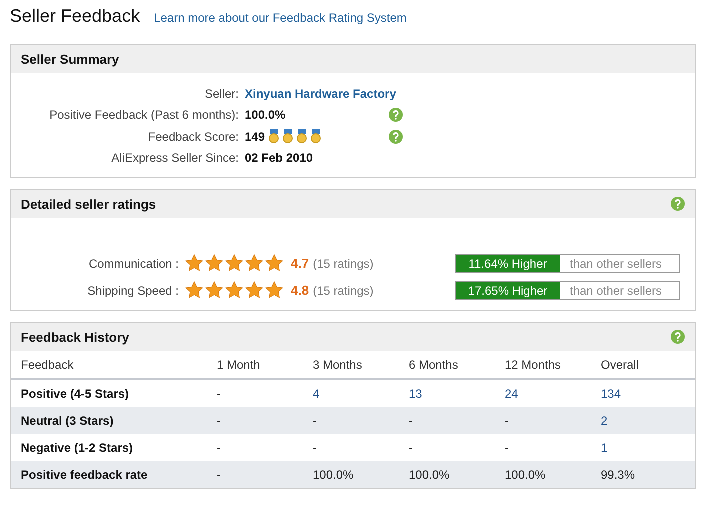 This screenshot has height=517, width=712. I want to click on field-value: 149, so click(255, 137).